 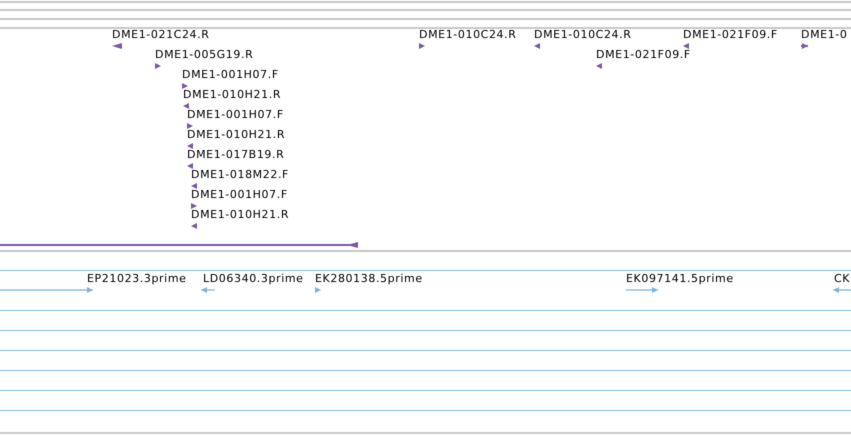 I want to click on feature-label: DME1-005G19.R, so click(x=204, y=55).